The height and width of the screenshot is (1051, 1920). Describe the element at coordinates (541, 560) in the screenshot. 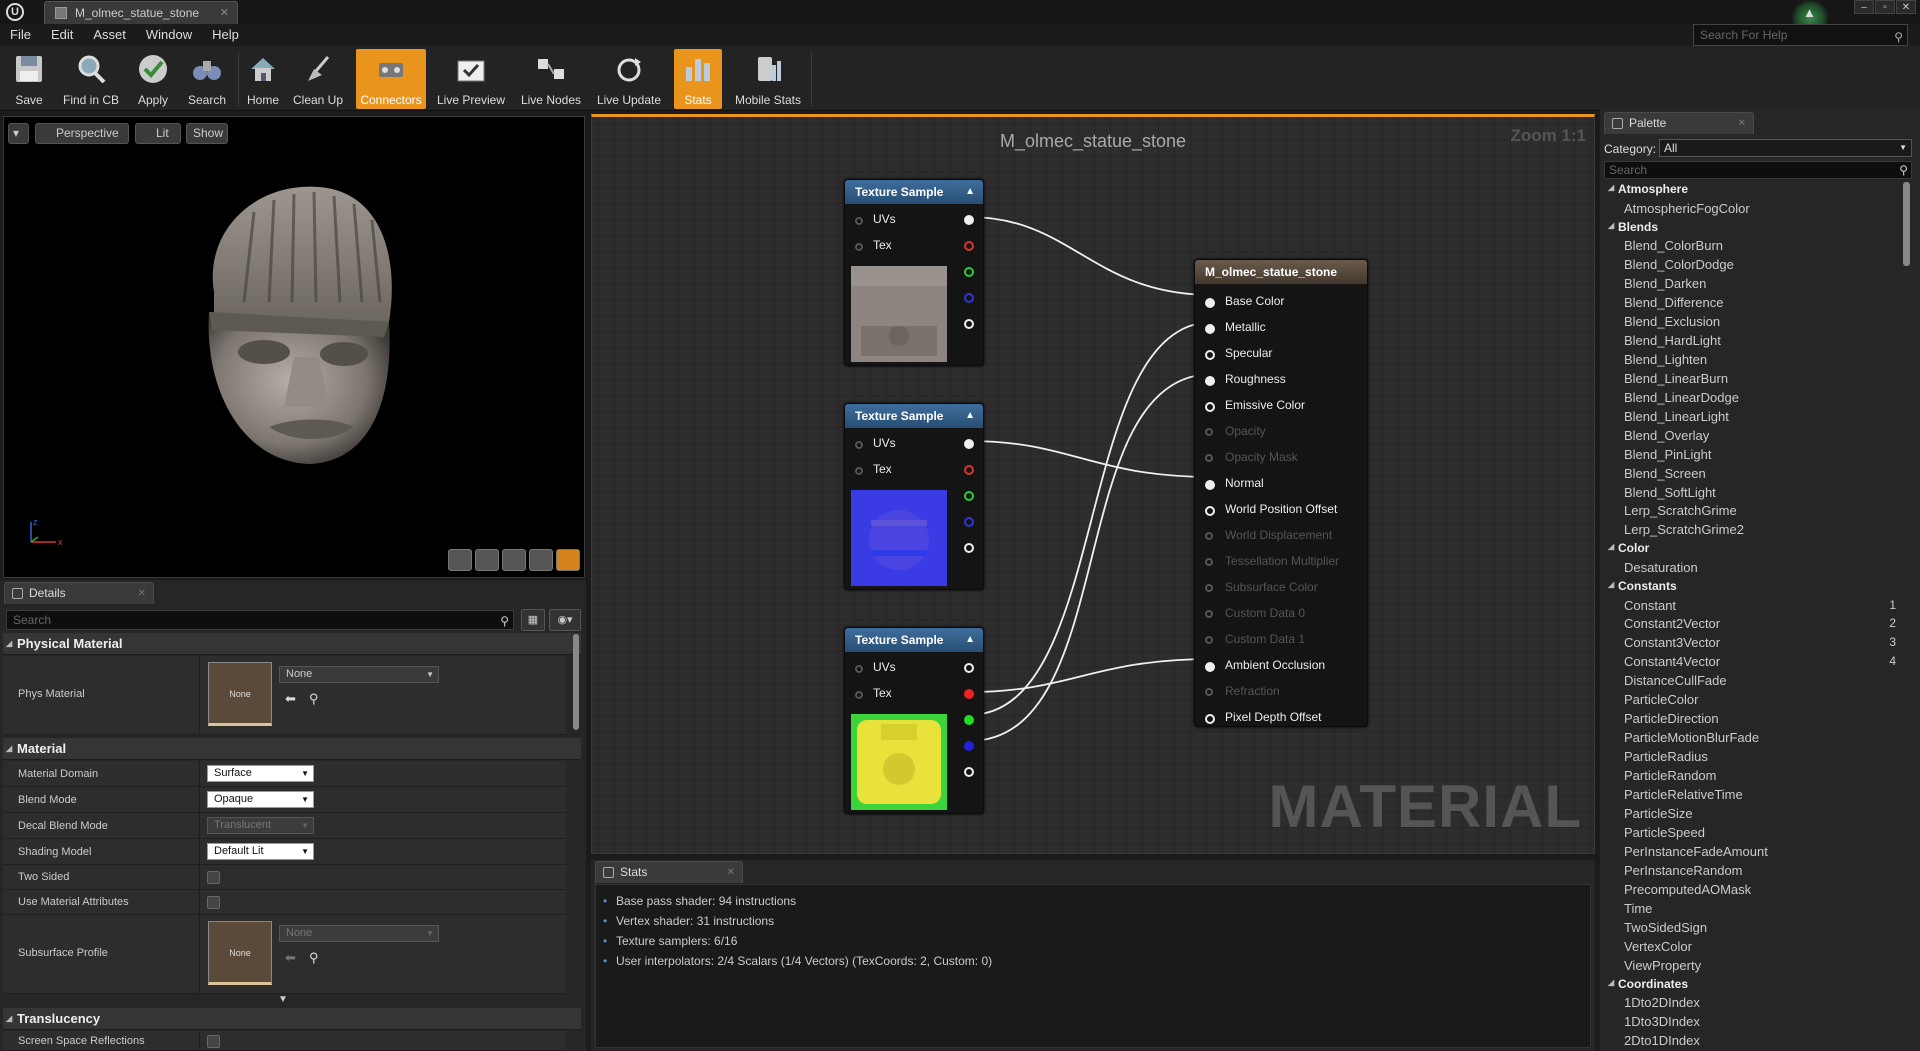

I see `cube-mesh-icon` at that location.